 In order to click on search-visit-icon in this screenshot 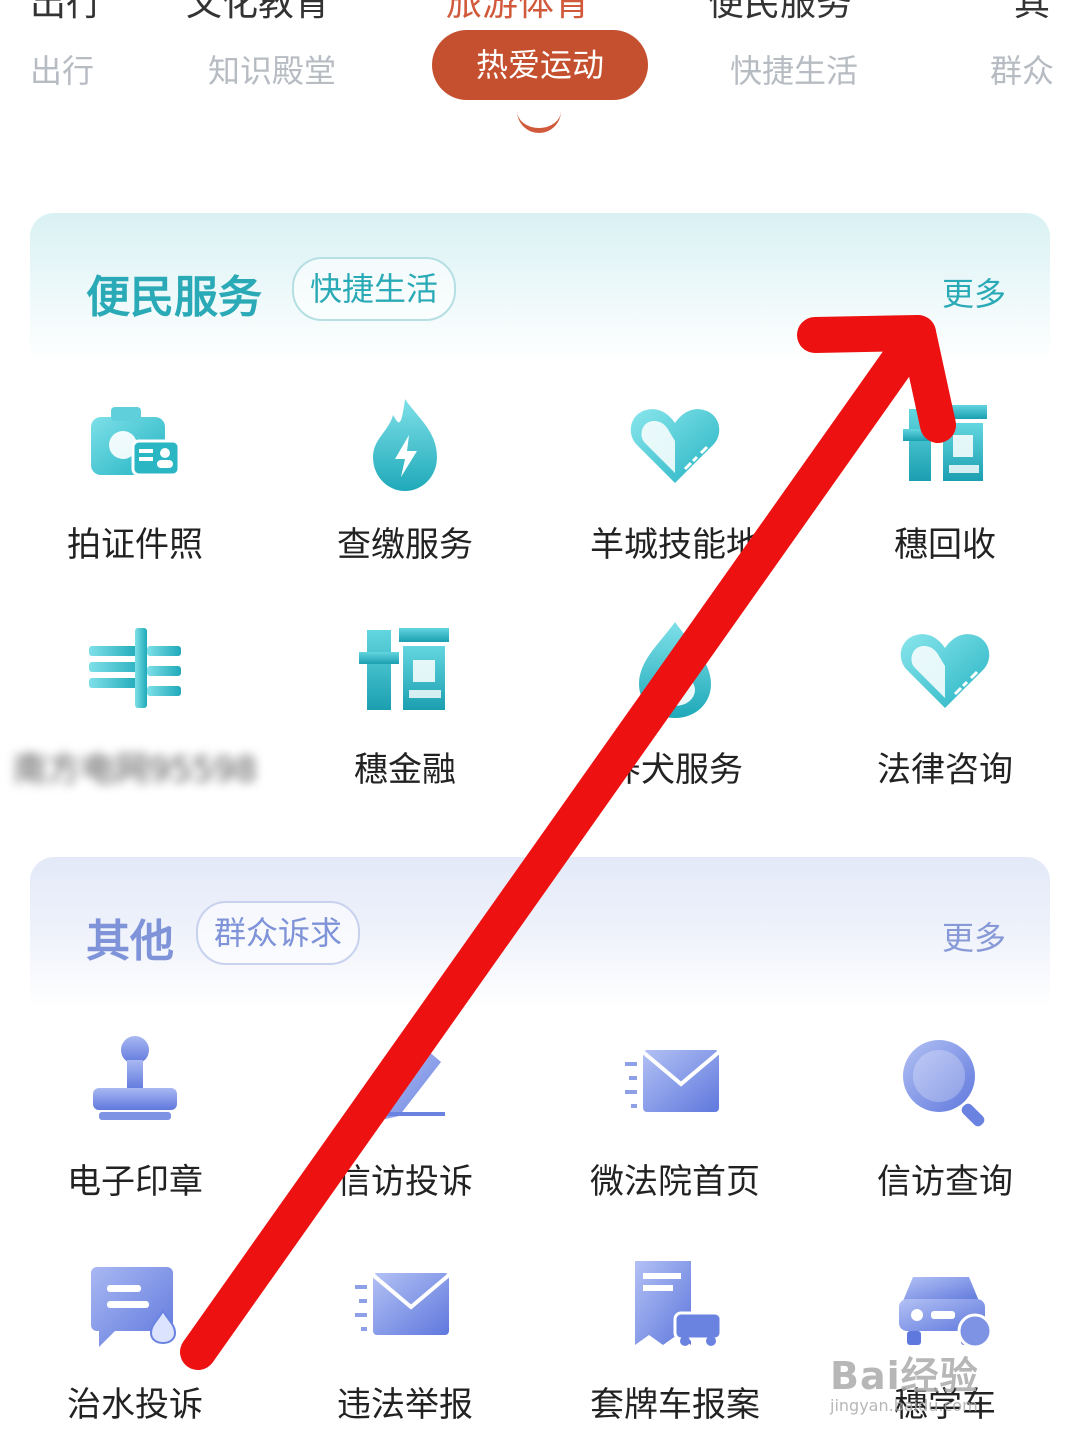, I will do `click(944, 1083)`.